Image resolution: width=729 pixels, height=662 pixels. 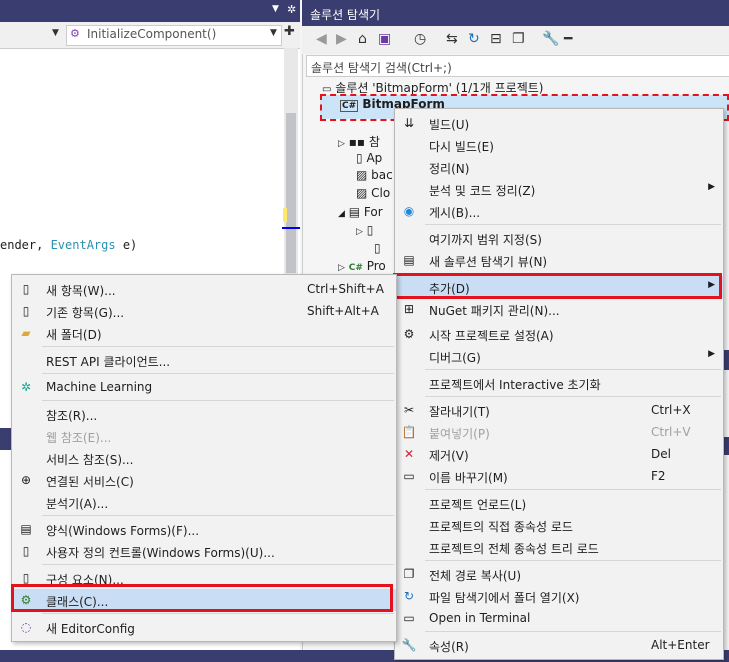 I want to click on menu-item-existing-item: ▯ 기존 항목(G)... Shift+Alt+A, so click(x=204, y=311).